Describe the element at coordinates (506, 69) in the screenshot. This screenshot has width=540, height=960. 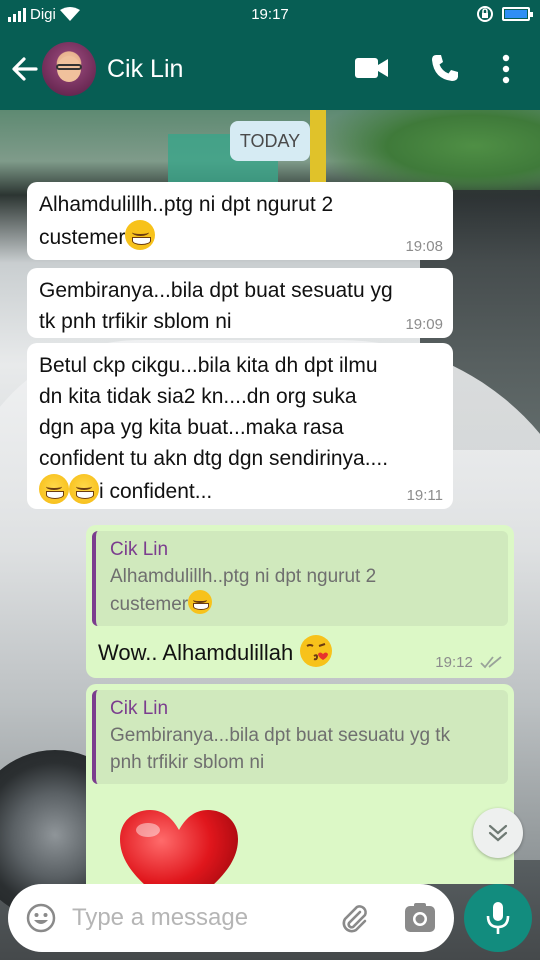
I see `more-vert-icon` at that location.